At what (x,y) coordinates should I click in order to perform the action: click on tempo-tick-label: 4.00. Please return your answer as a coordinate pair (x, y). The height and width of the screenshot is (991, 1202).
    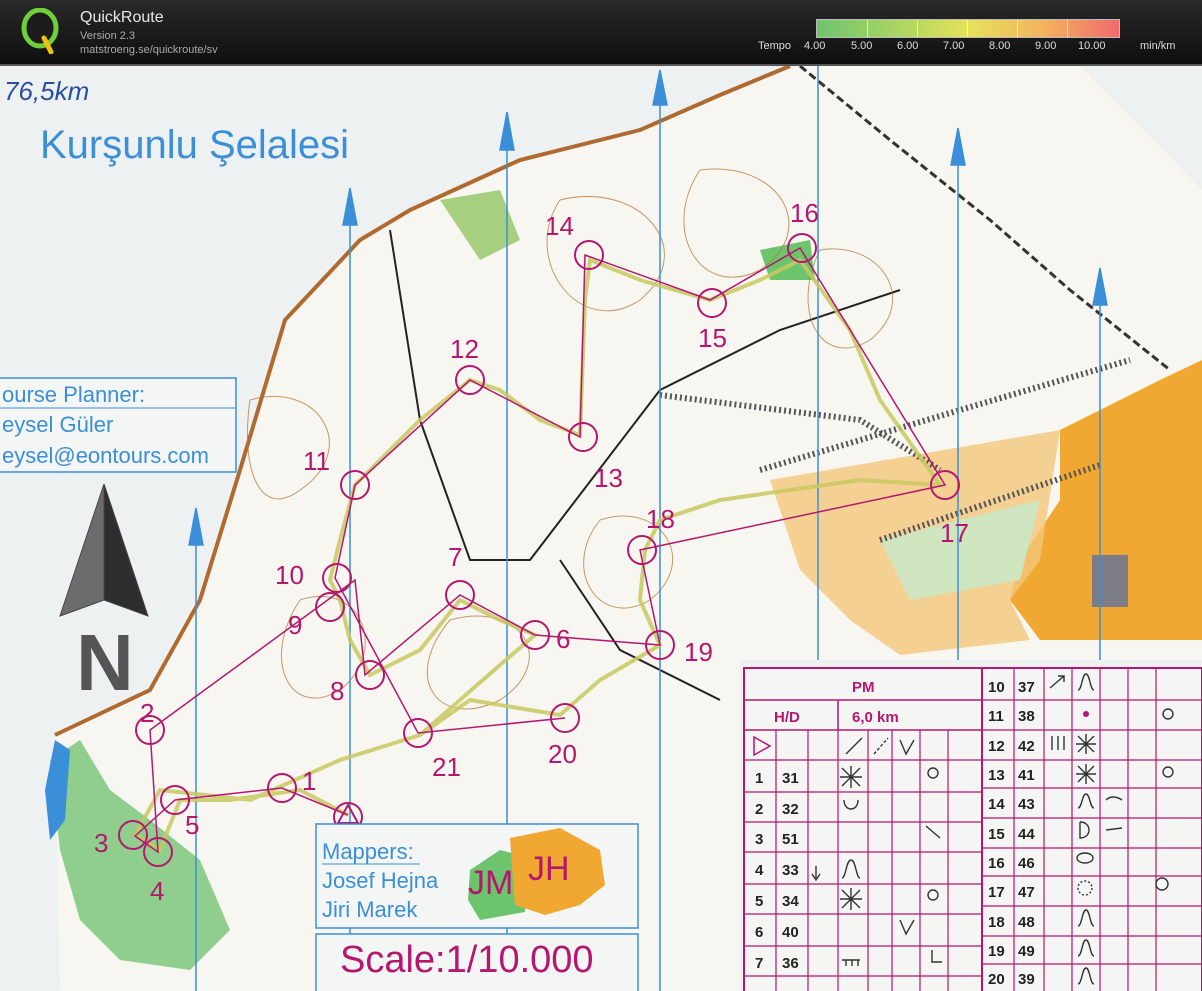
    Looking at the image, I should click on (815, 46).